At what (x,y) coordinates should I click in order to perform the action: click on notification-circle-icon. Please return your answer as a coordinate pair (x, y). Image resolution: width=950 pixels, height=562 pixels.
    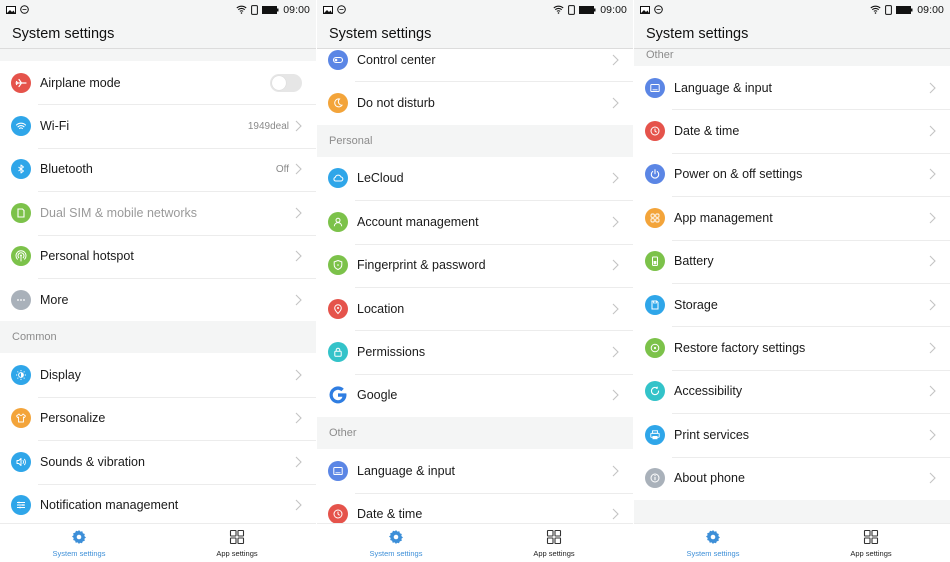
    Looking at the image, I should click on (658, 9).